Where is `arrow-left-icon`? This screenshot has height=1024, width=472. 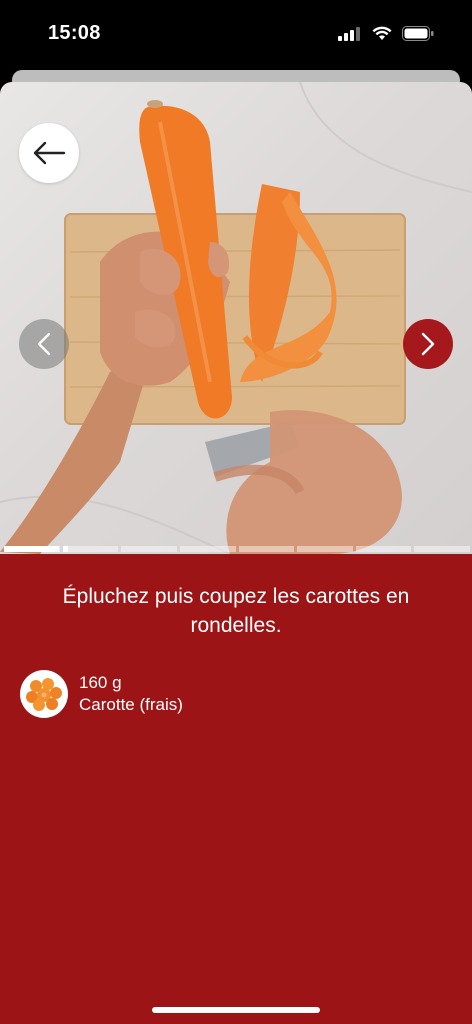
arrow-left-icon is located at coordinates (49, 153).